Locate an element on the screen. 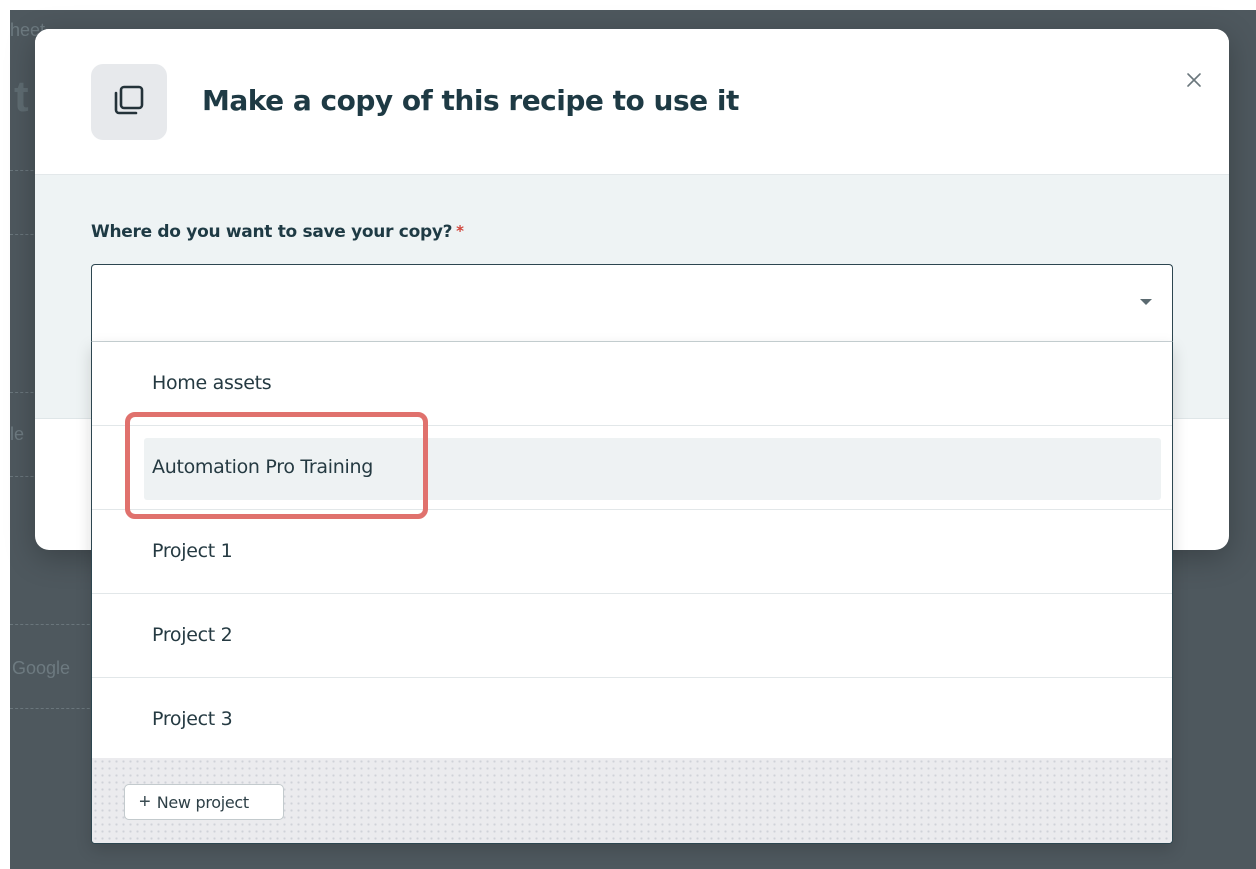  option-label: Project 2 is located at coordinates (192, 635).